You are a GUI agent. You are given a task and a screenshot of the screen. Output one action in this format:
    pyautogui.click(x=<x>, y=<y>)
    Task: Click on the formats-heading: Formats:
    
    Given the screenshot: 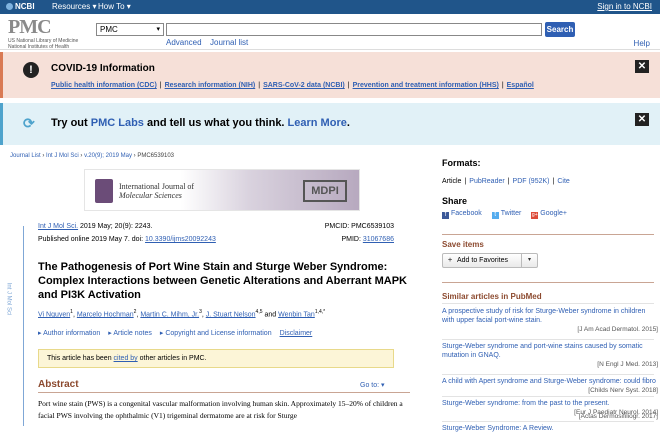 What is the action you would take?
    pyautogui.click(x=461, y=163)
    